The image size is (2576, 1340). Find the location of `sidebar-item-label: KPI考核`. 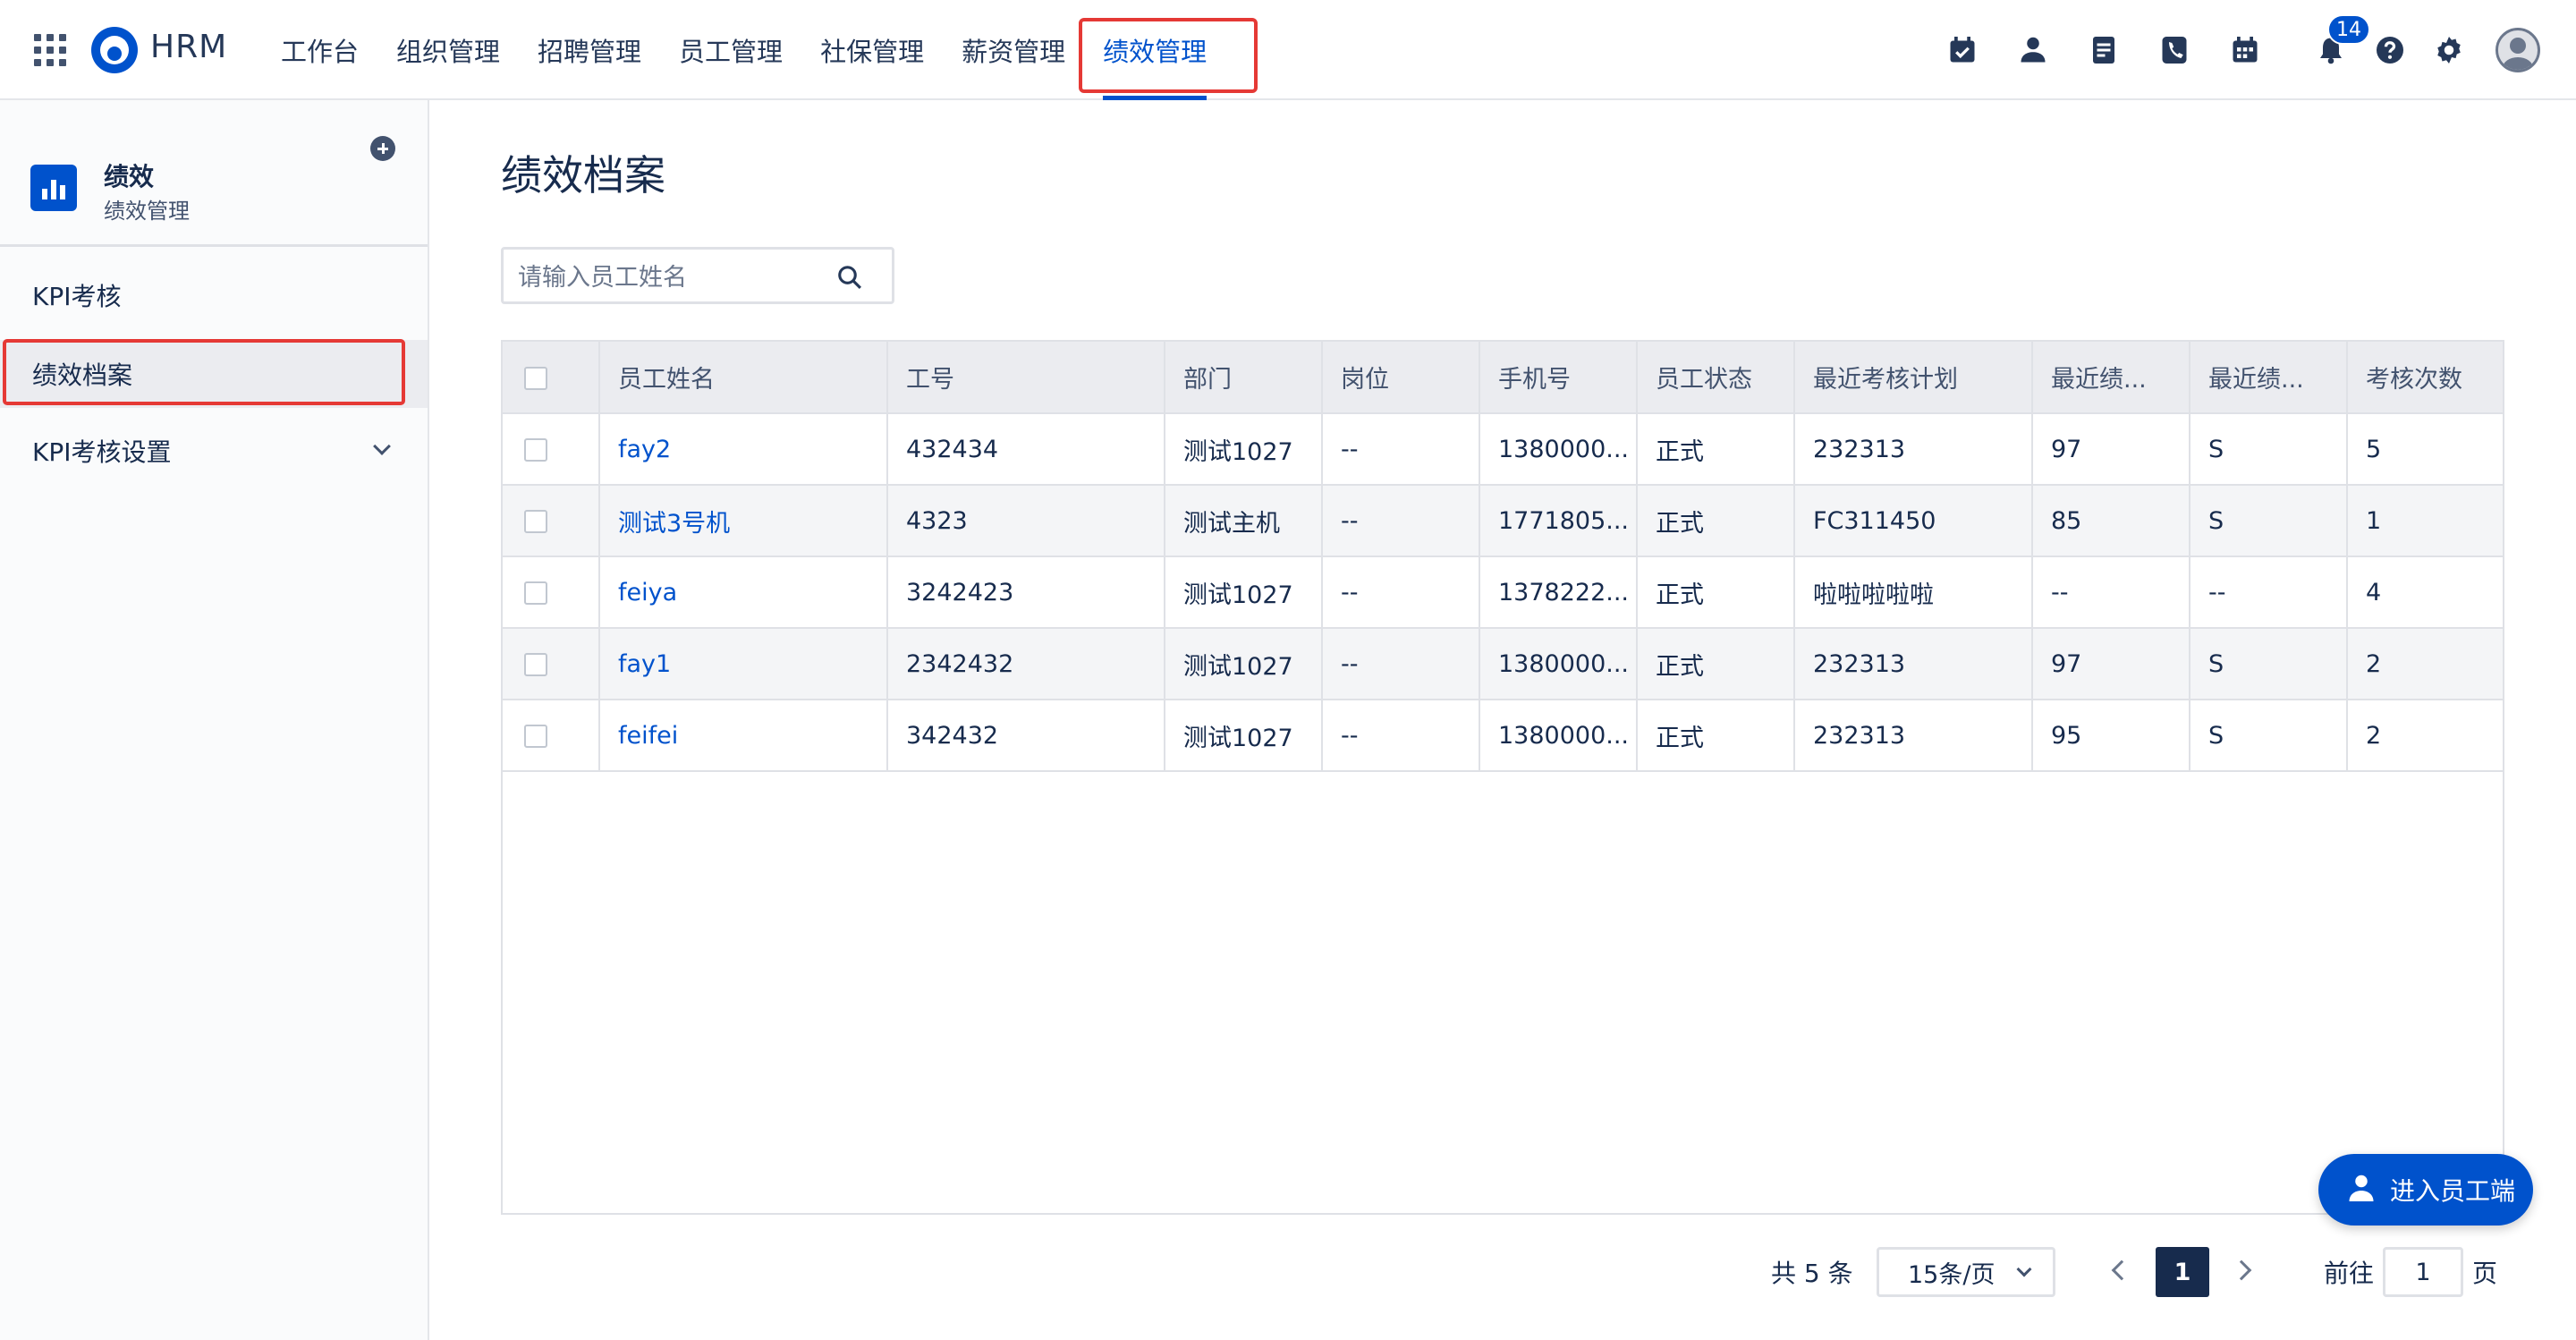

sidebar-item-label: KPI考核 is located at coordinates (77, 296).